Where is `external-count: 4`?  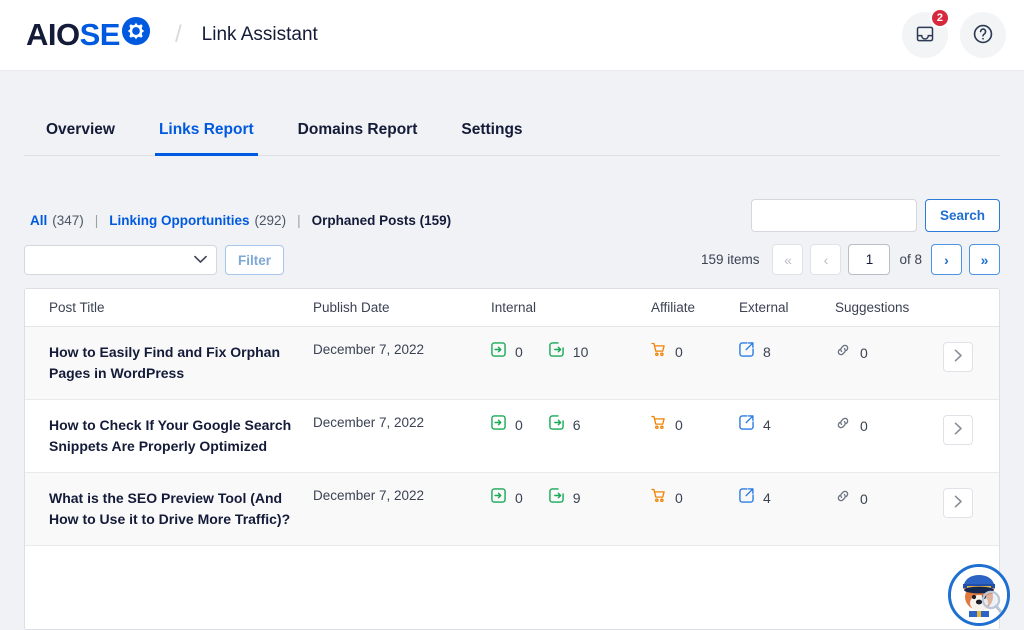
external-count: 4 is located at coordinates (767, 498).